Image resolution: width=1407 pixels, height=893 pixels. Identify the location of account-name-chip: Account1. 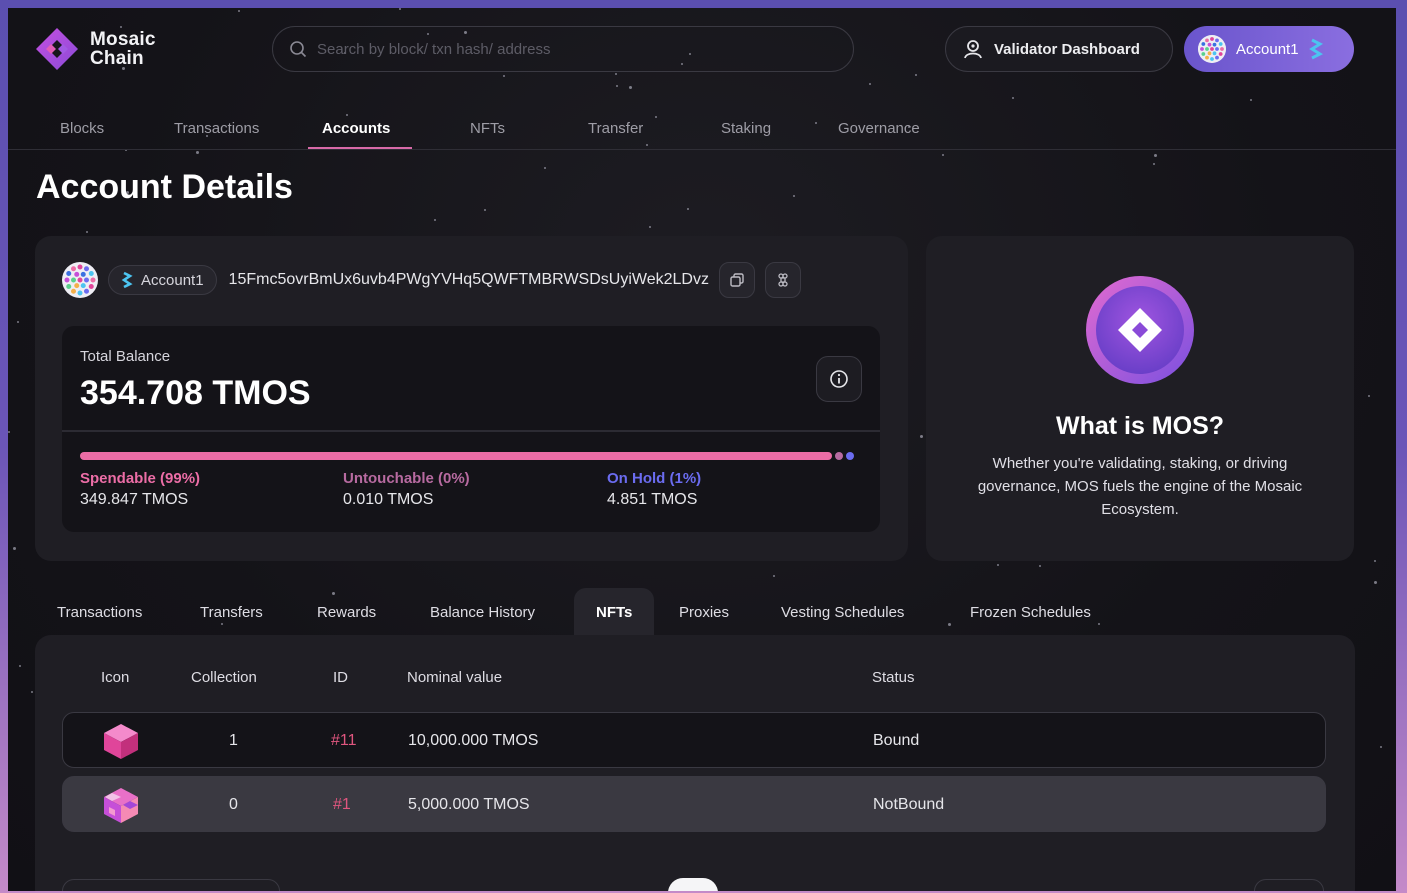
(162, 280).